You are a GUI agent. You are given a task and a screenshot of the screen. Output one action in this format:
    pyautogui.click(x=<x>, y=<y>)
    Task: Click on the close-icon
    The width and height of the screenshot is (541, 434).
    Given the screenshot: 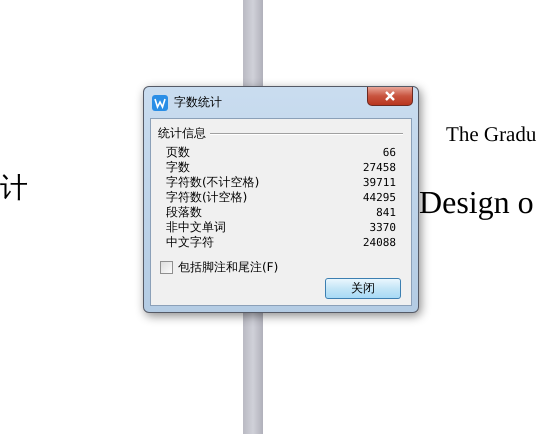 What is the action you would take?
    pyautogui.click(x=390, y=96)
    